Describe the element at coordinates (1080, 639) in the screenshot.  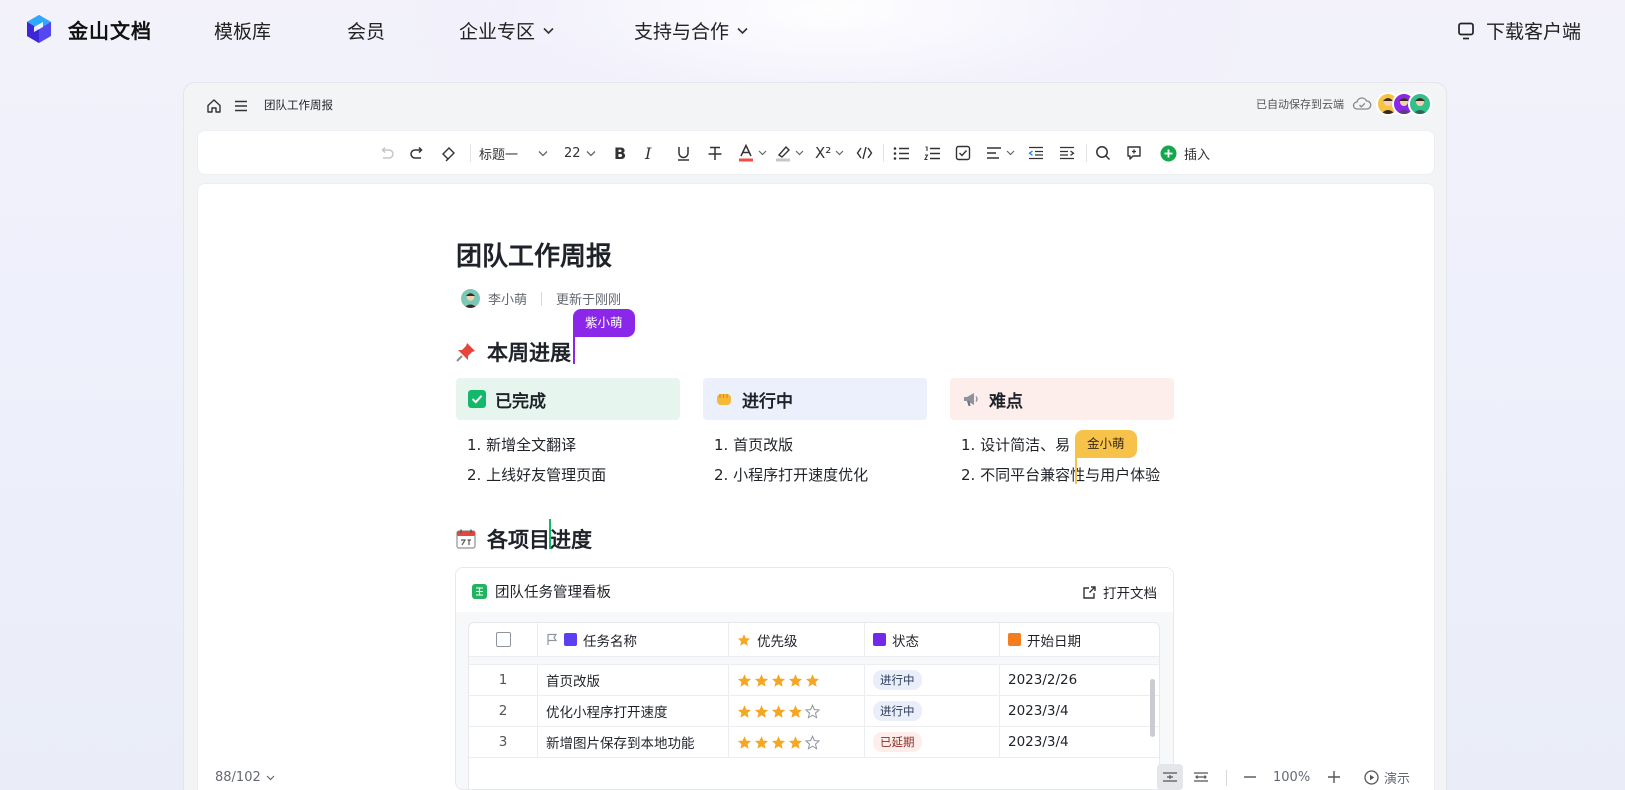
I see `column-header-date: 开始日期` at that location.